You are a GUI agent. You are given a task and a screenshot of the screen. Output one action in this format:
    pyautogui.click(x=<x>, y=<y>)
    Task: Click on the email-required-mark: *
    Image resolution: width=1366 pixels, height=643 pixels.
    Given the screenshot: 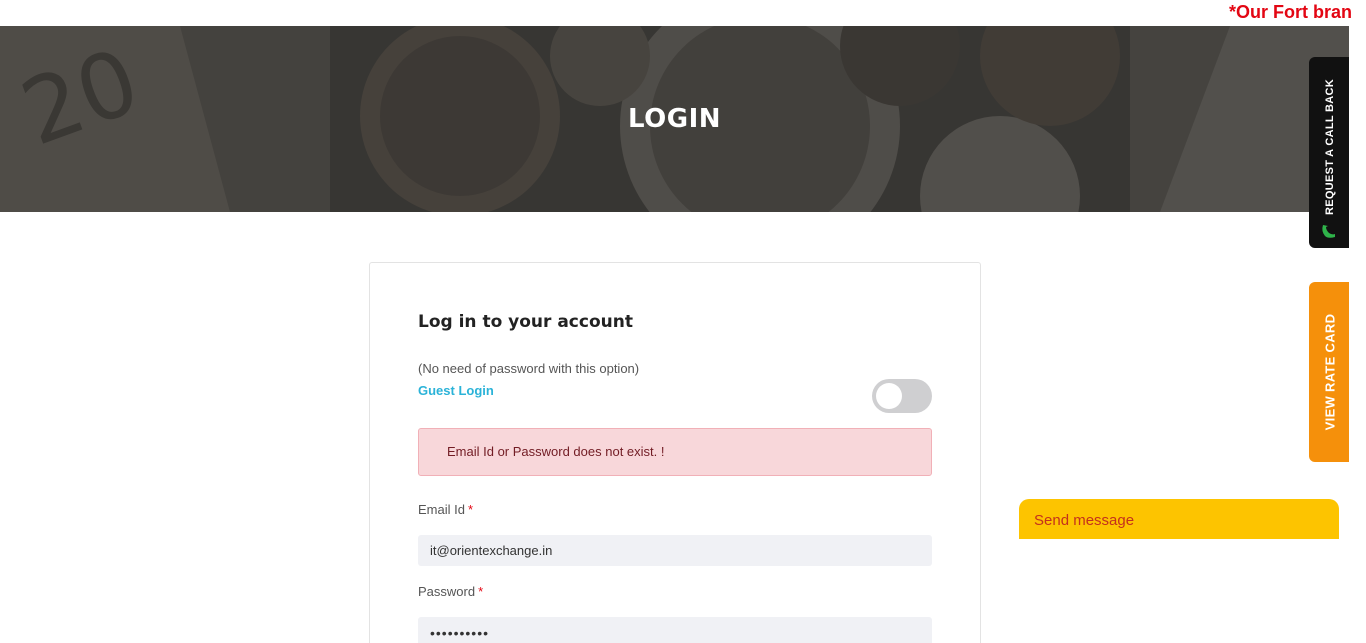 What is the action you would take?
    pyautogui.click(x=470, y=509)
    